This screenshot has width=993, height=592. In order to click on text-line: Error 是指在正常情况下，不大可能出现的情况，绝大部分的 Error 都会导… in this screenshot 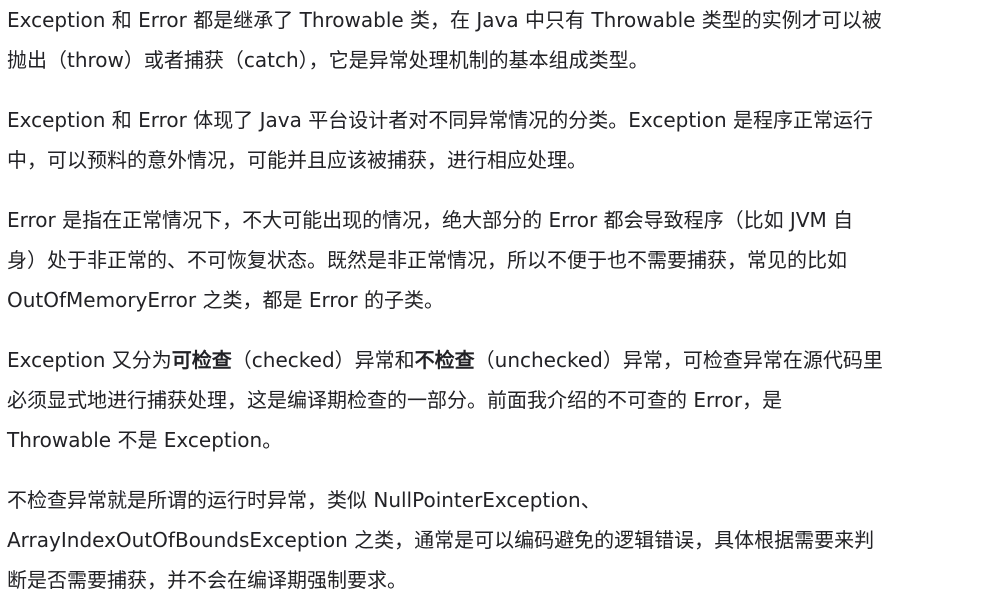, I will do `click(430, 220)`.